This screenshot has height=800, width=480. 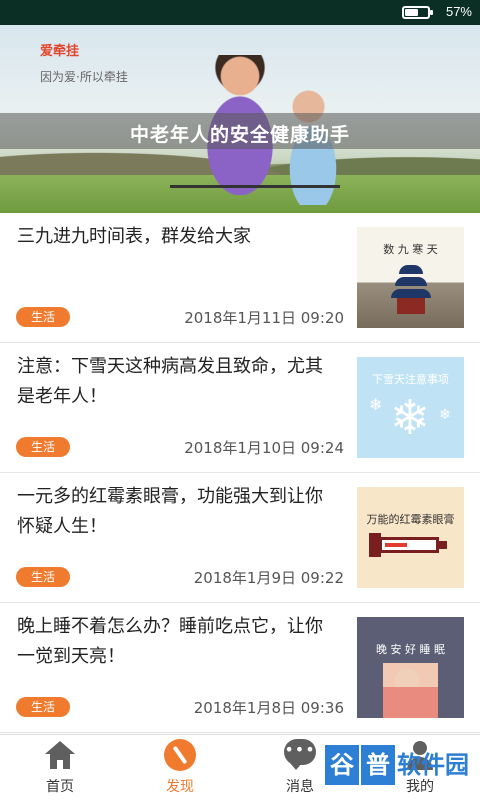 I want to click on thumbnail-caption: 万能的红霉素眼膏, so click(x=410, y=519).